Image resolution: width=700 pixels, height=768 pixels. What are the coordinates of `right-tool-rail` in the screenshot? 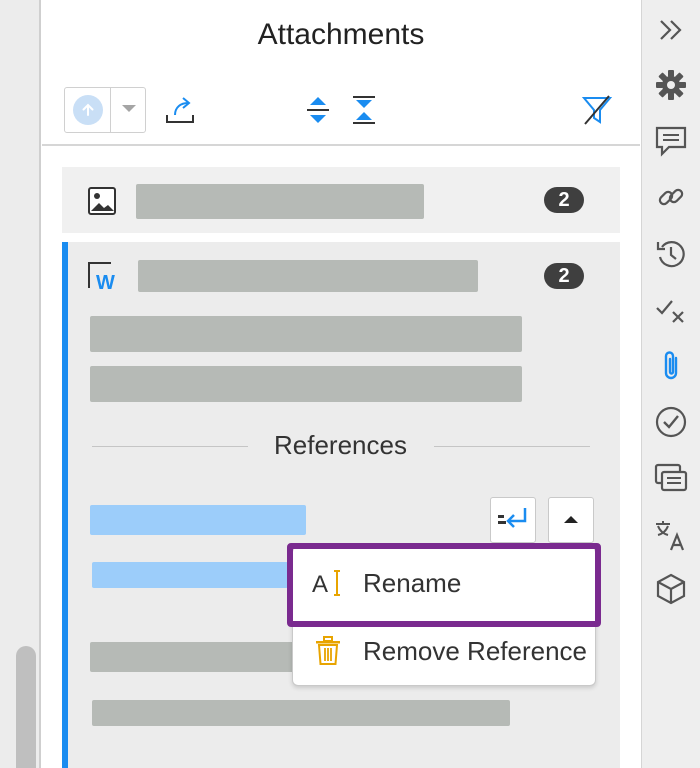 It's located at (670, 384).